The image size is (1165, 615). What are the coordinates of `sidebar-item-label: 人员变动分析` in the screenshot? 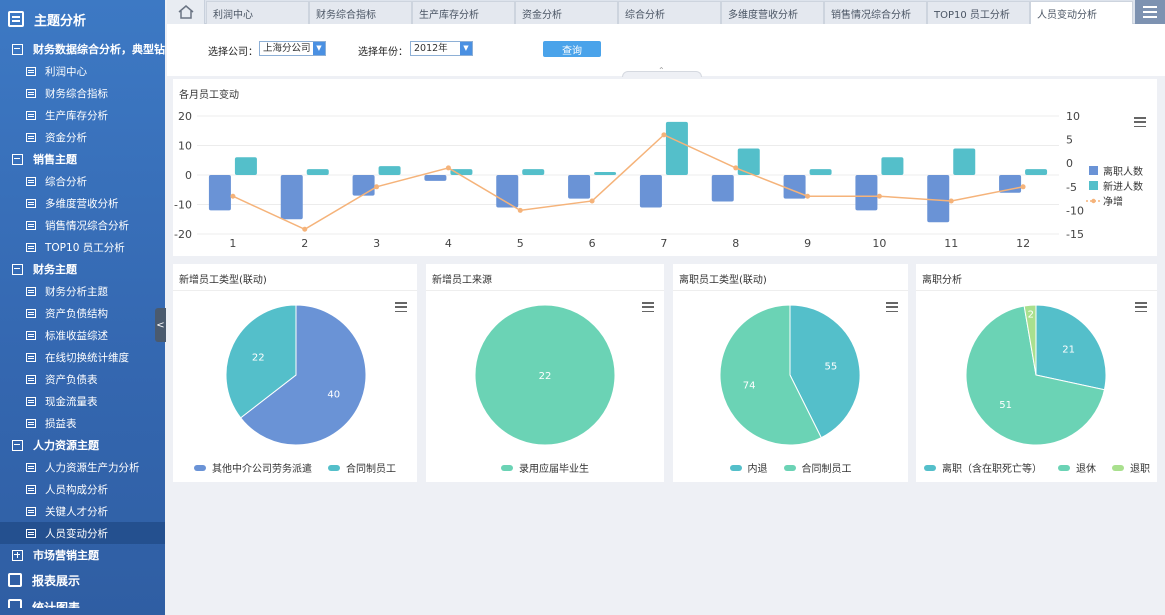 It's located at (76, 533).